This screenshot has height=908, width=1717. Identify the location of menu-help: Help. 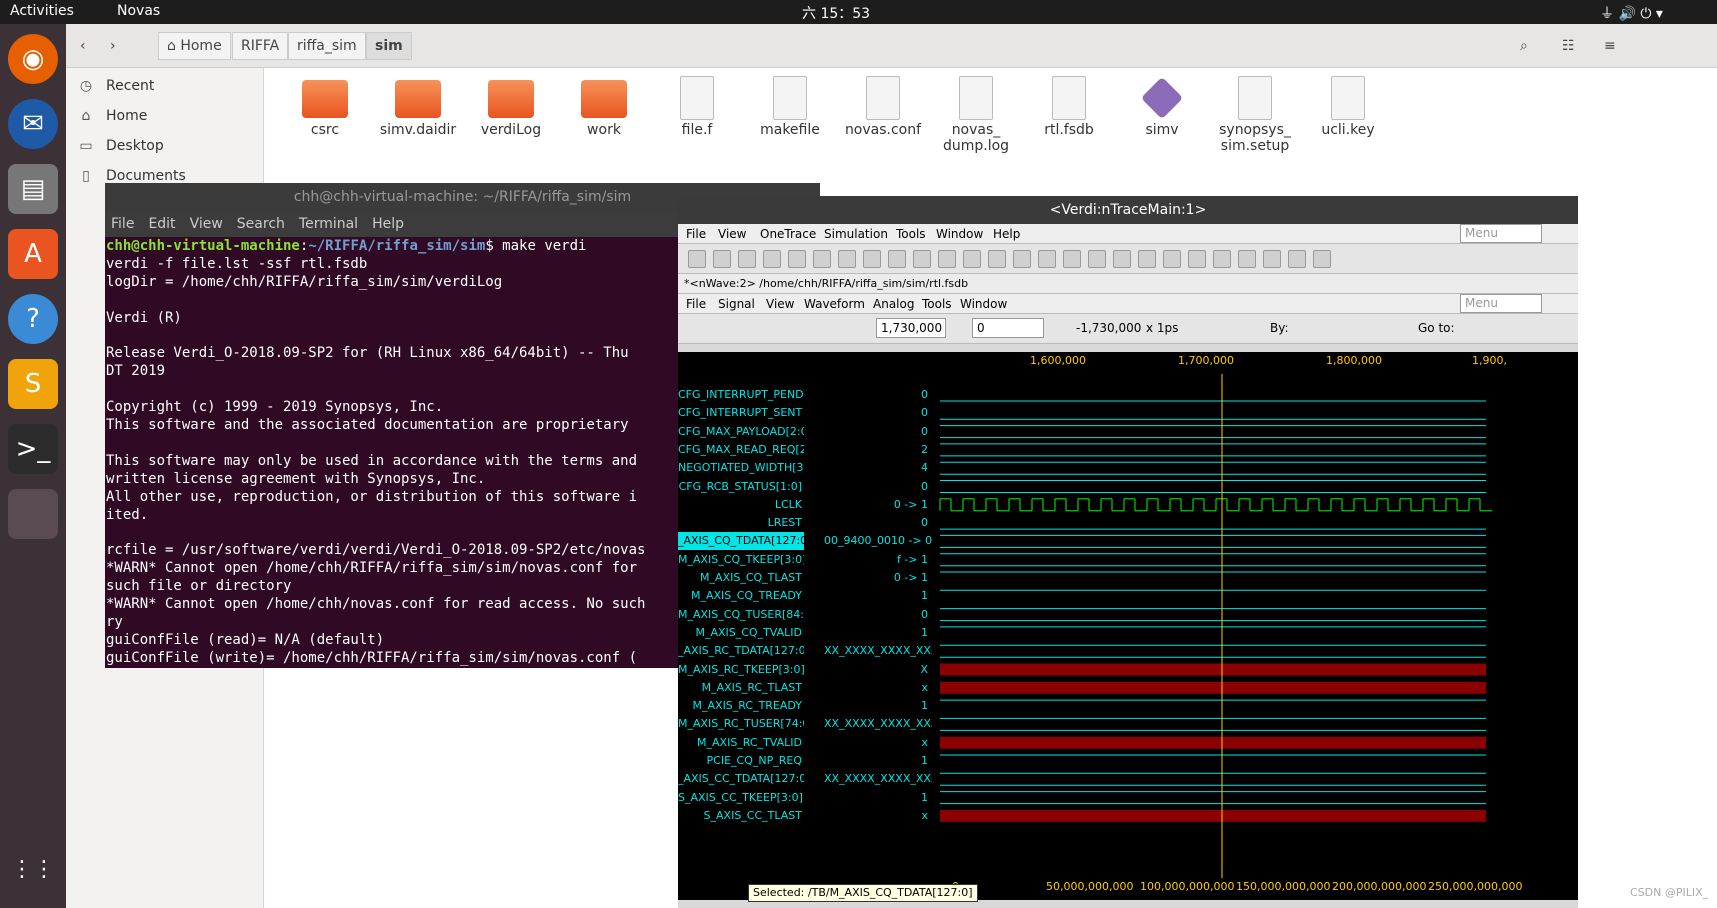
(388, 224).